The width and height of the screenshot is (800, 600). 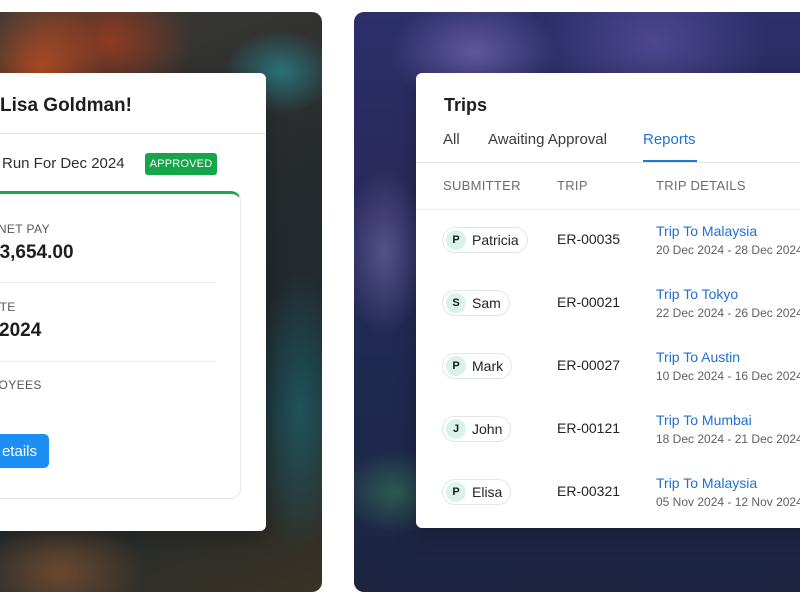 I want to click on trip-id: ER-00027, so click(x=589, y=365).